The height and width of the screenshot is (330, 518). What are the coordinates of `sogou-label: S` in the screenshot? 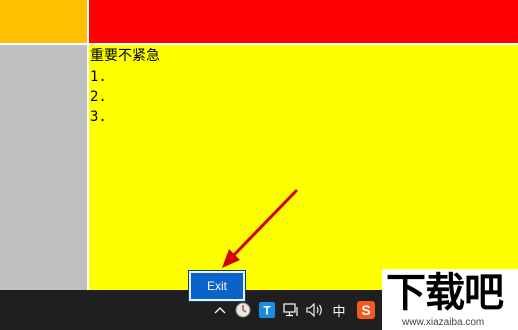 It's located at (365, 310).